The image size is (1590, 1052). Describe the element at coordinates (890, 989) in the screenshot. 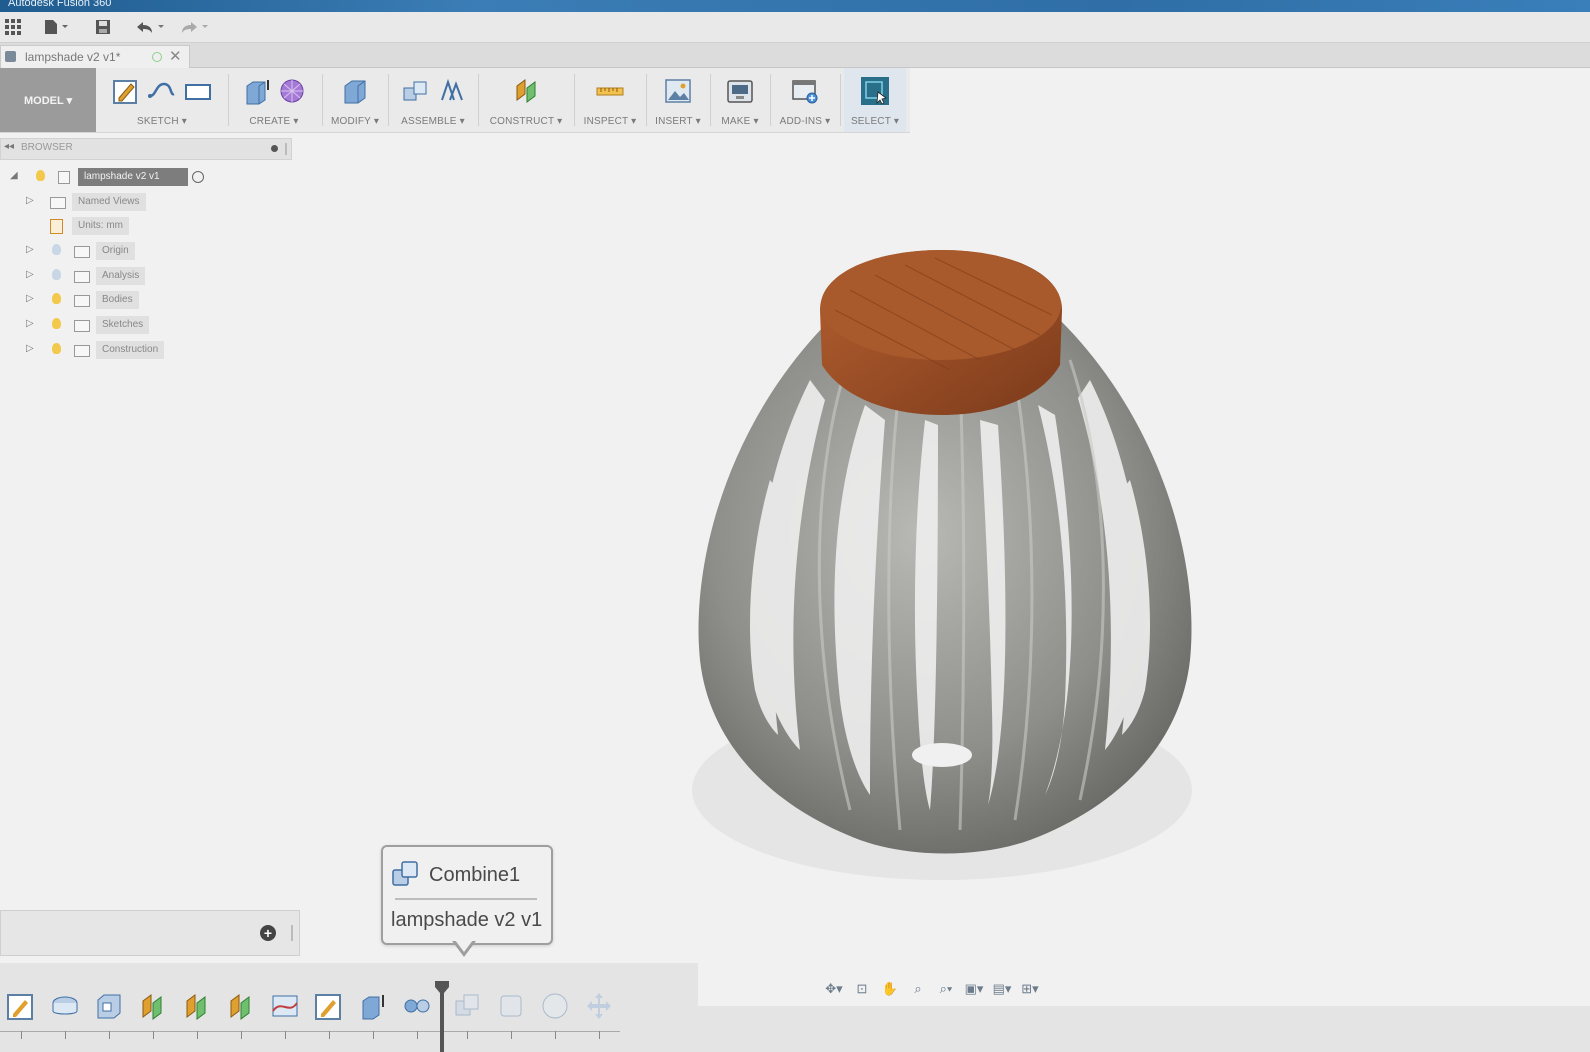

I see `pan-icon: ✋` at that location.